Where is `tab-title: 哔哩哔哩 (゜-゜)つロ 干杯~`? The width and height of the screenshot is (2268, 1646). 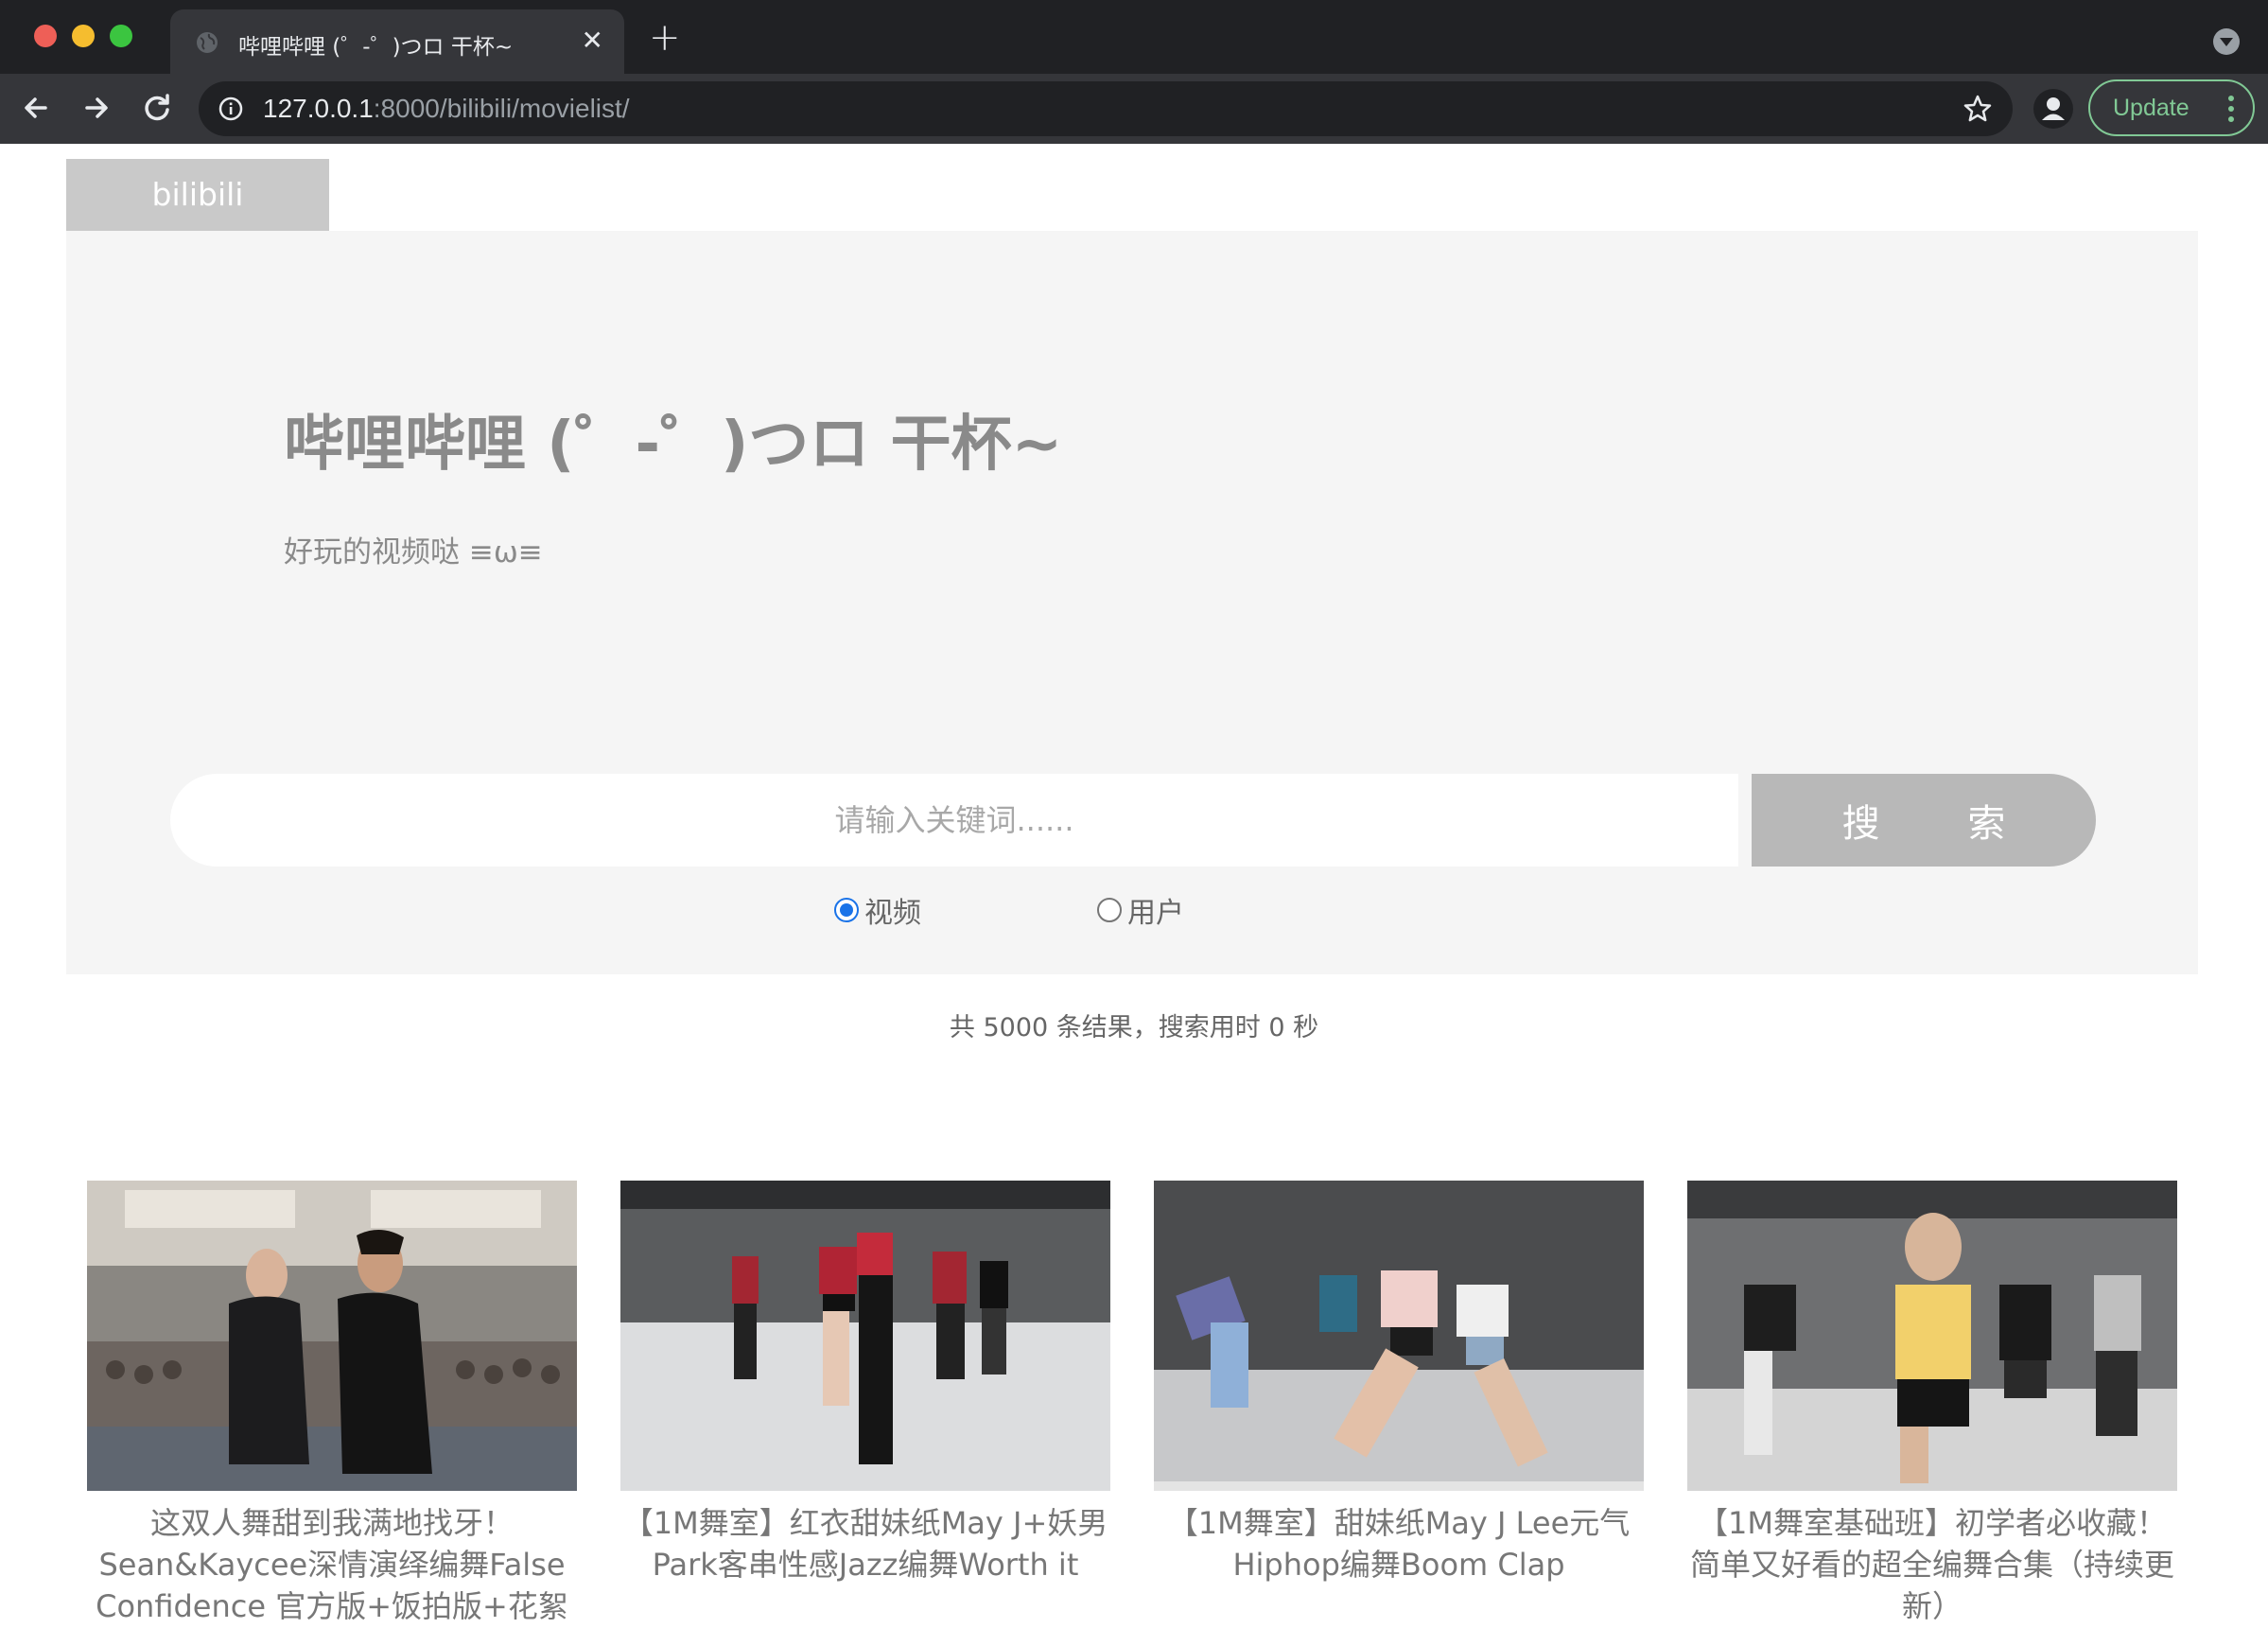
tab-title: 哔哩哔哩 (゜-゜)つロ 干杯~ is located at coordinates (376, 47).